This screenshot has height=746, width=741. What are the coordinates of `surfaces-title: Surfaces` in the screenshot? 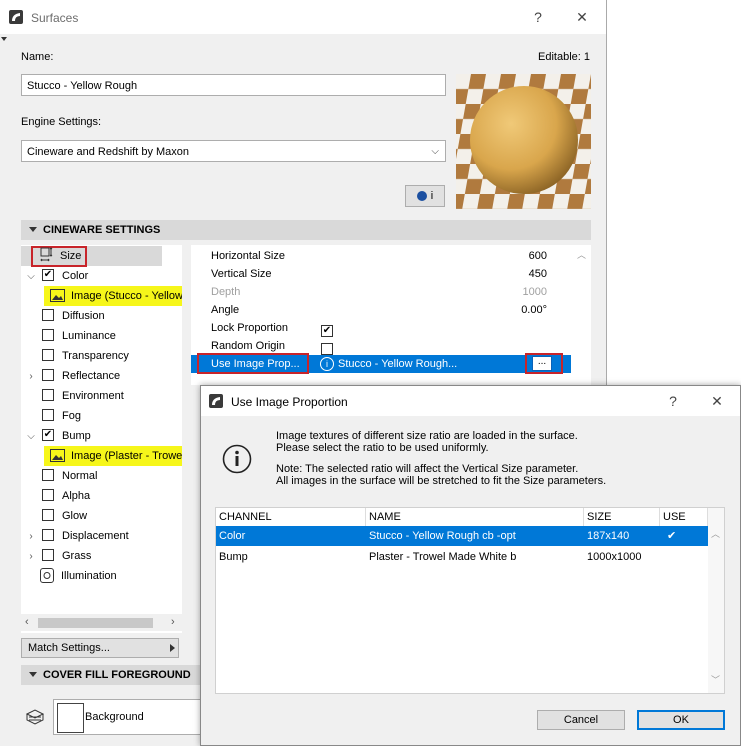 It's located at (55, 18).